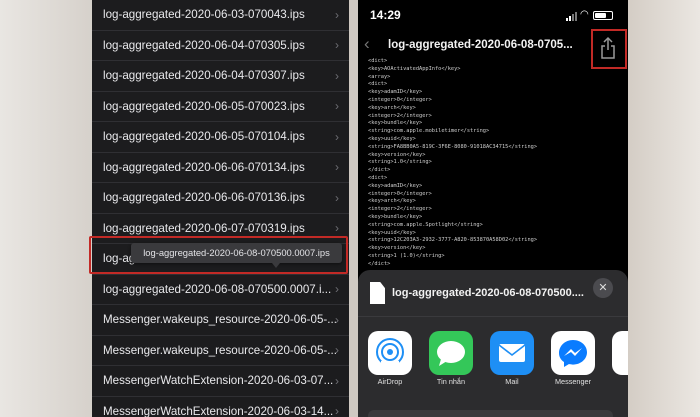 The width and height of the screenshot is (700, 417). I want to click on background-right, so click(664, 208).